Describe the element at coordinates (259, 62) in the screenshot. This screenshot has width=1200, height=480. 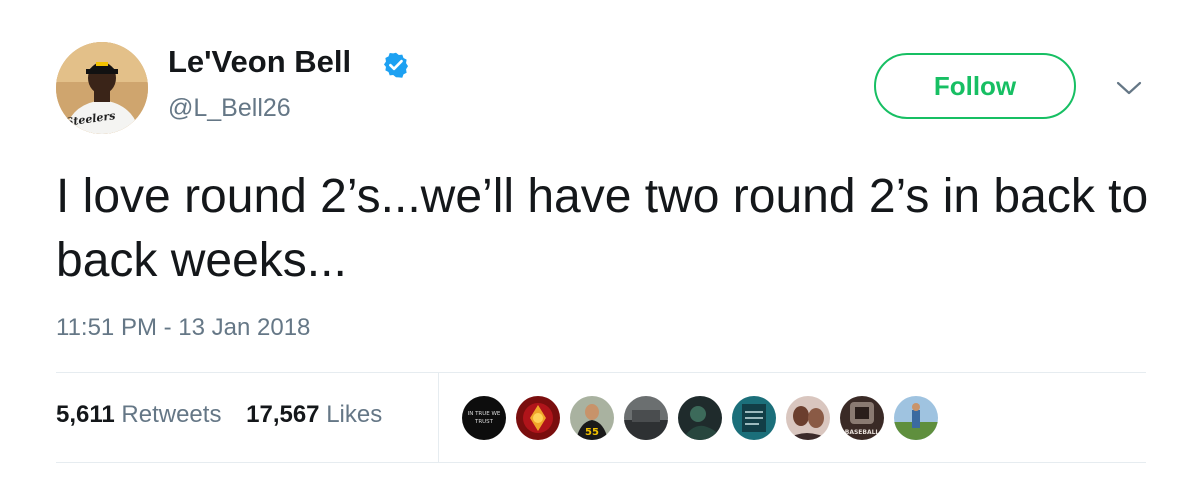
I see `author-display-name: Le'Veon Bell` at that location.